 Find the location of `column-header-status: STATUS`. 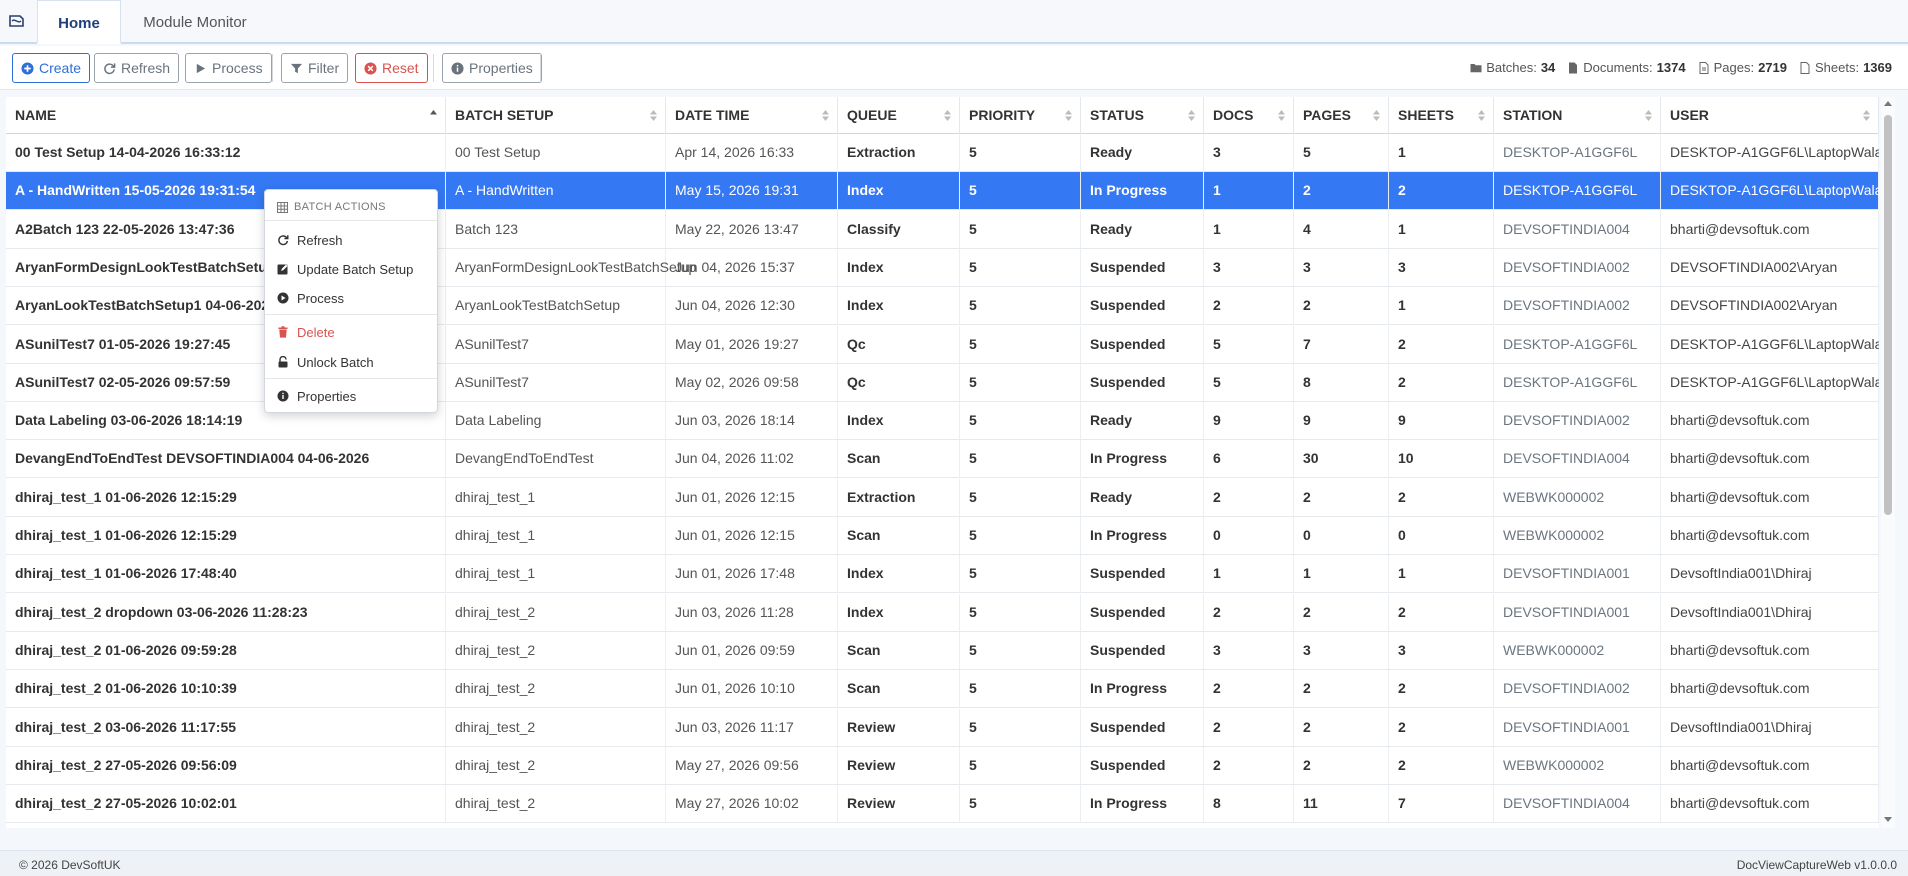

column-header-status: STATUS is located at coordinates (1142, 115).